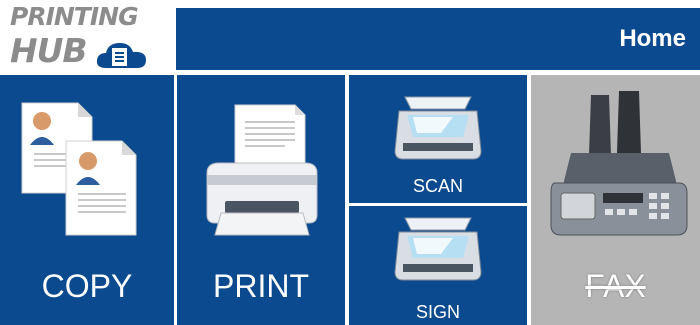 This screenshot has height=325, width=700. Describe the element at coordinates (437, 312) in the screenshot. I see `sign-label: SIGN` at that location.